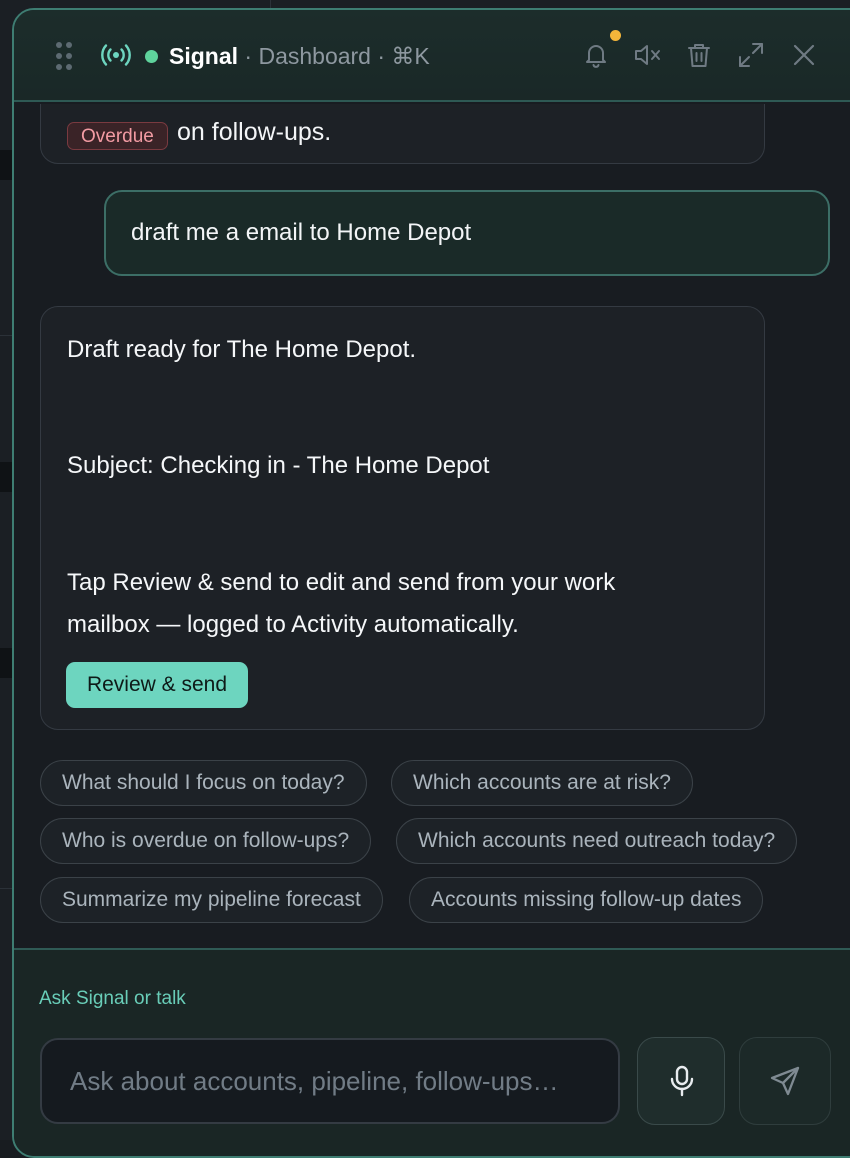 The height and width of the screenshot is (1158, 850). I want to click on message-input, so click(335, 1081).